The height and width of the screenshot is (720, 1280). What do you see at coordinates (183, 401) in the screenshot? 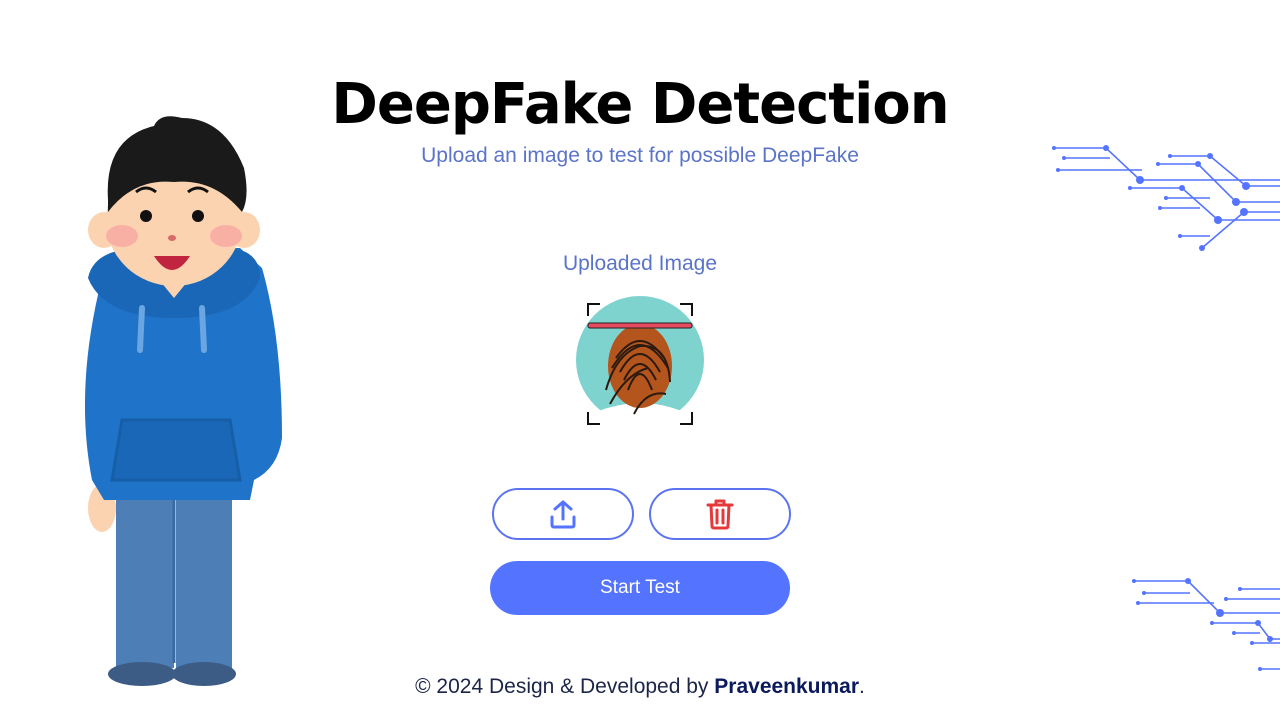
I see `person-illustration` at bounding box center [183, 401].